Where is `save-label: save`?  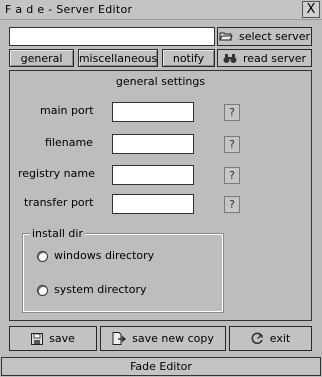 save-label: save is located at coordinates (62, 338).